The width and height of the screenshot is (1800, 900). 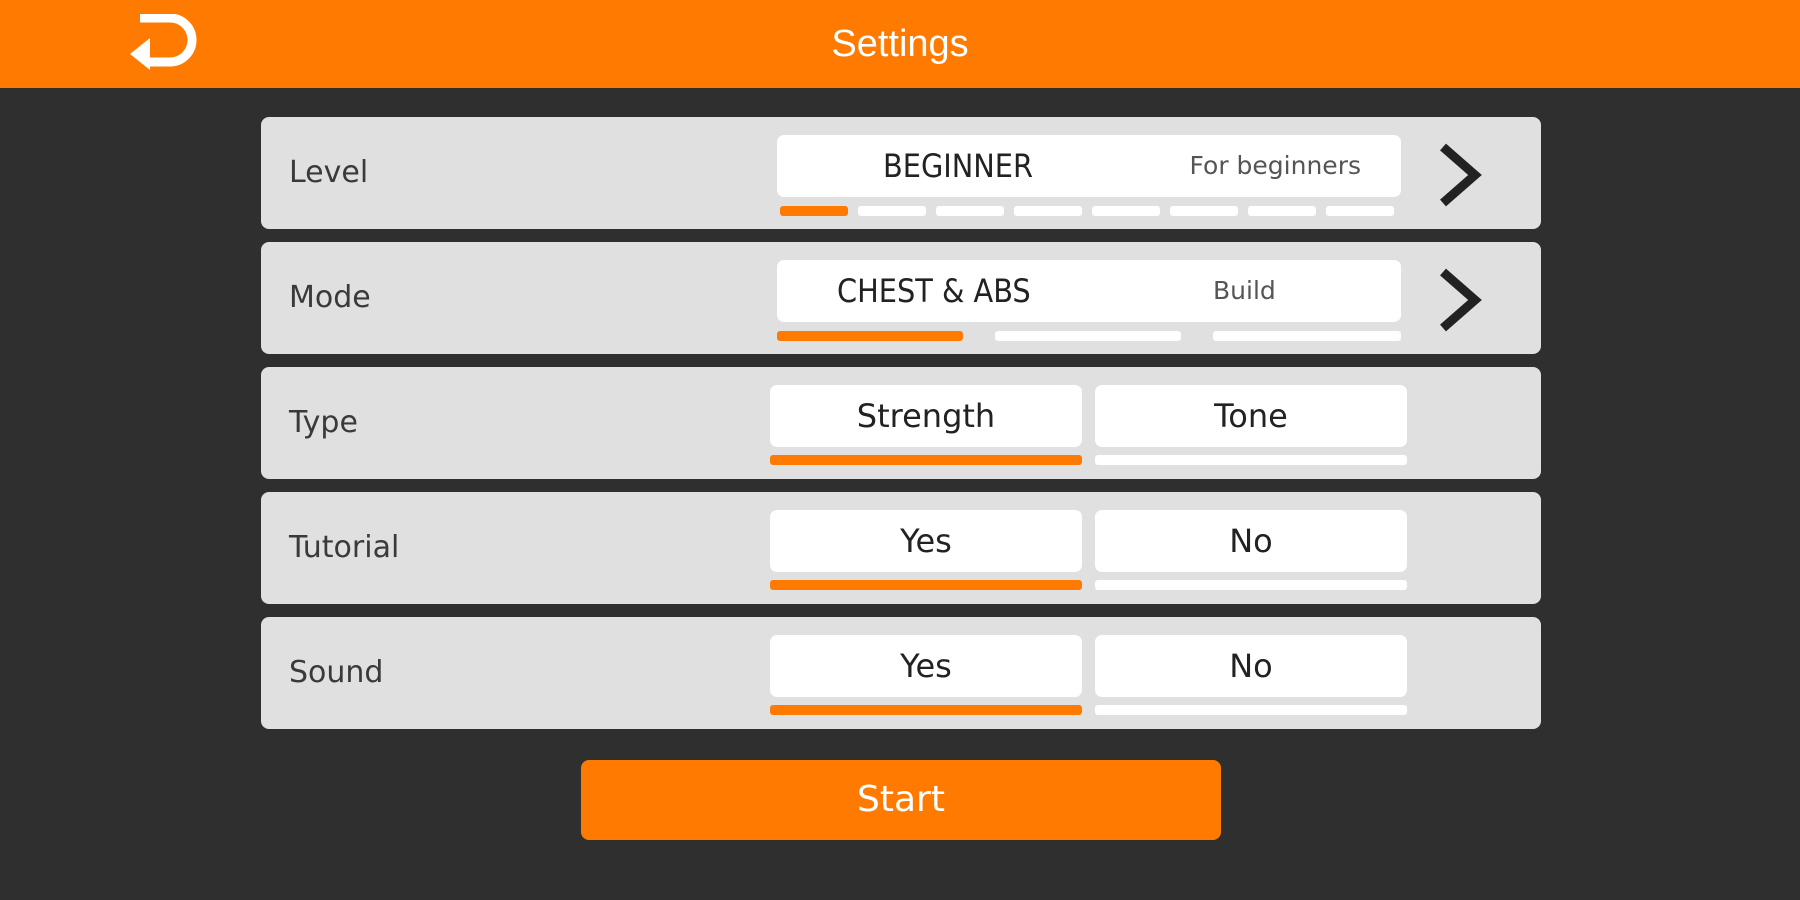 What do you see at coordinates (1251, 710) in the screenshot?
I see `sound-option-no-indicator` at bounding box center [1251, 710].